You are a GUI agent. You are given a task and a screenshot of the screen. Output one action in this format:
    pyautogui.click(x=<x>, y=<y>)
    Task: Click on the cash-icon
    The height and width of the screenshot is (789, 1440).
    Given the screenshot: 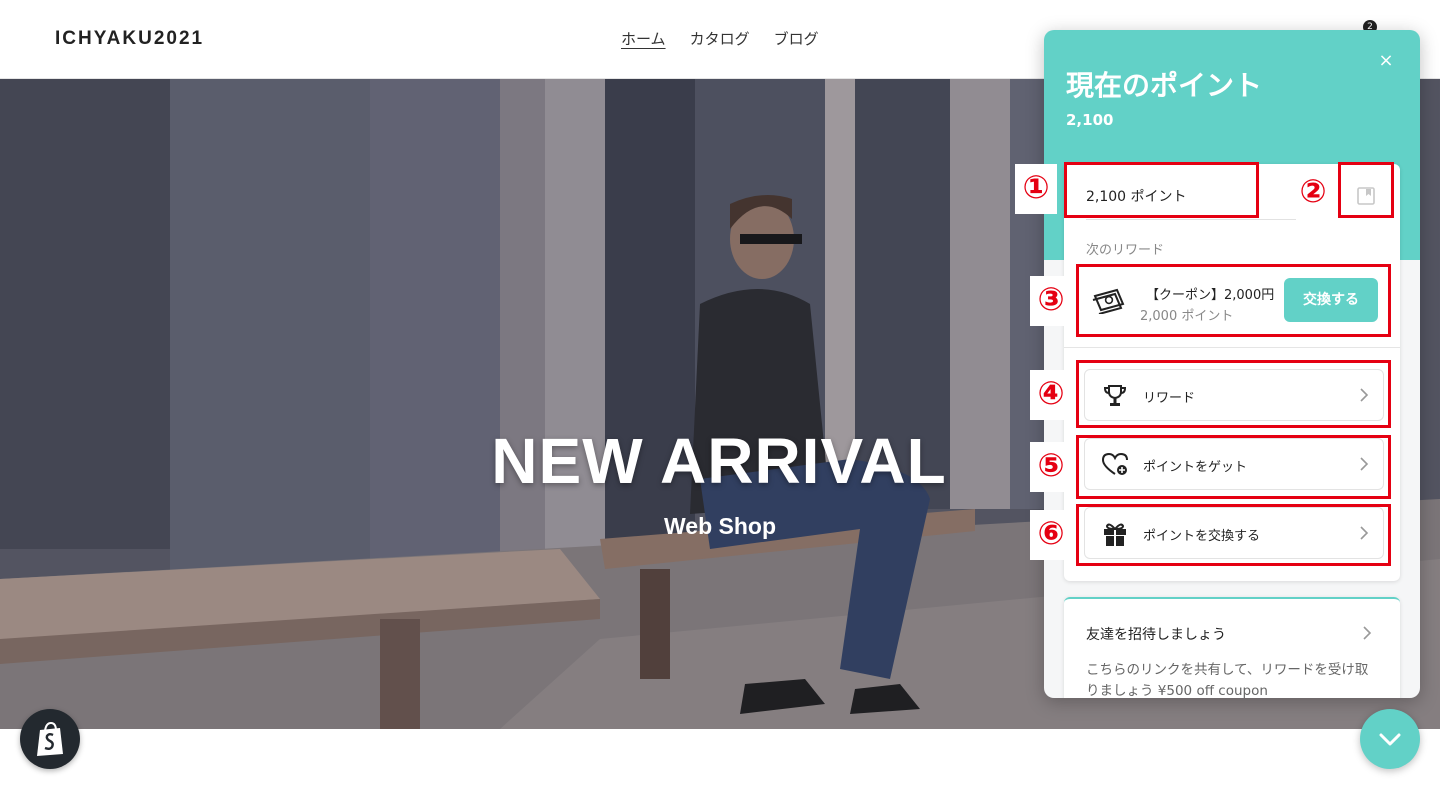 What is the action you would take?
    pyautogui.click(x=1108, y=301)
    